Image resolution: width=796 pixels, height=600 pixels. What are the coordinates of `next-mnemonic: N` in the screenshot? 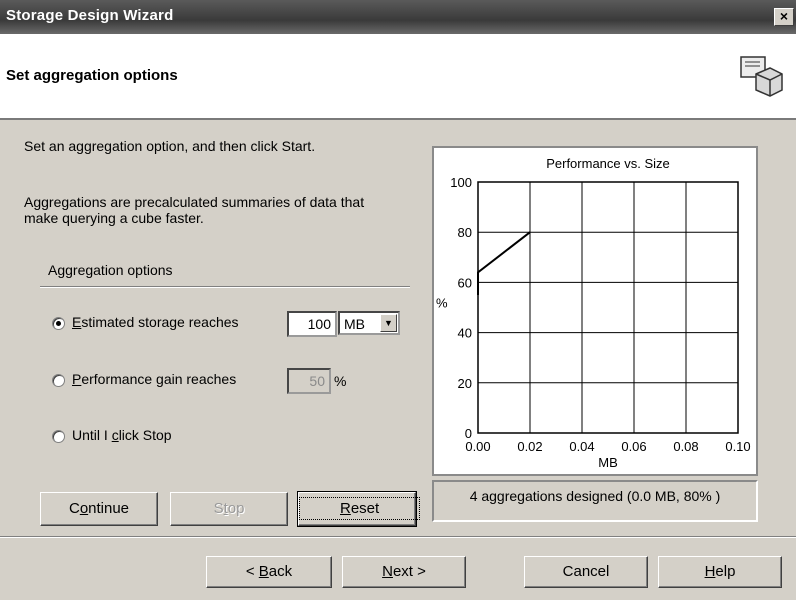 It's located at (387, 571).